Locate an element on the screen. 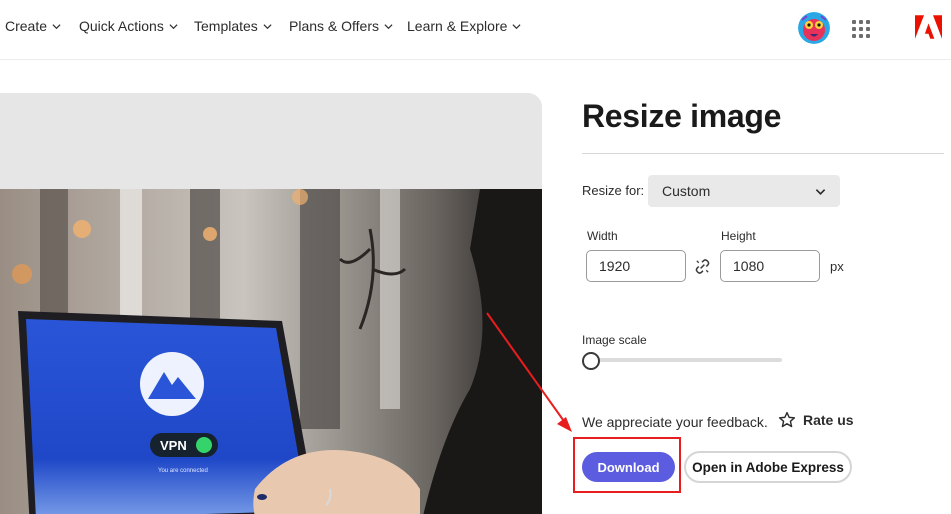  nav-learn-explore: Learn & Explore is located at coordinates (464, 26).